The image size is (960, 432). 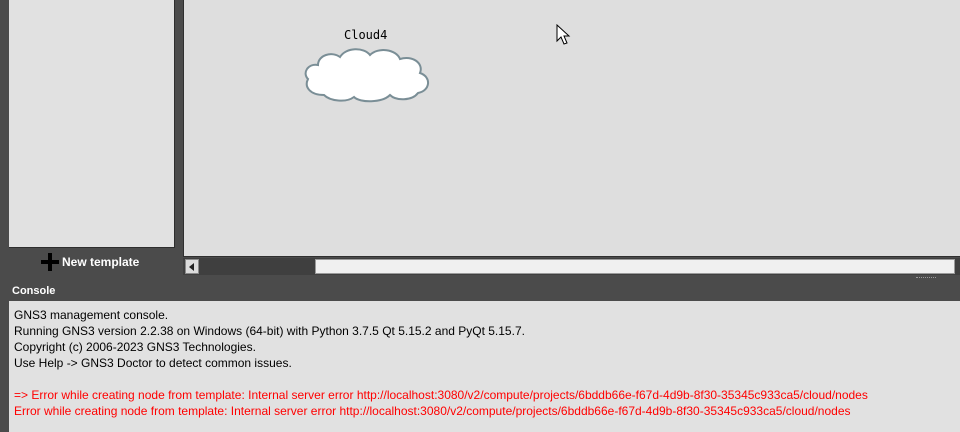 What do you see at coordinates (926, 279) in the screenshot?
I see `dock-splitter-handle` at bounding box center [926, 279].